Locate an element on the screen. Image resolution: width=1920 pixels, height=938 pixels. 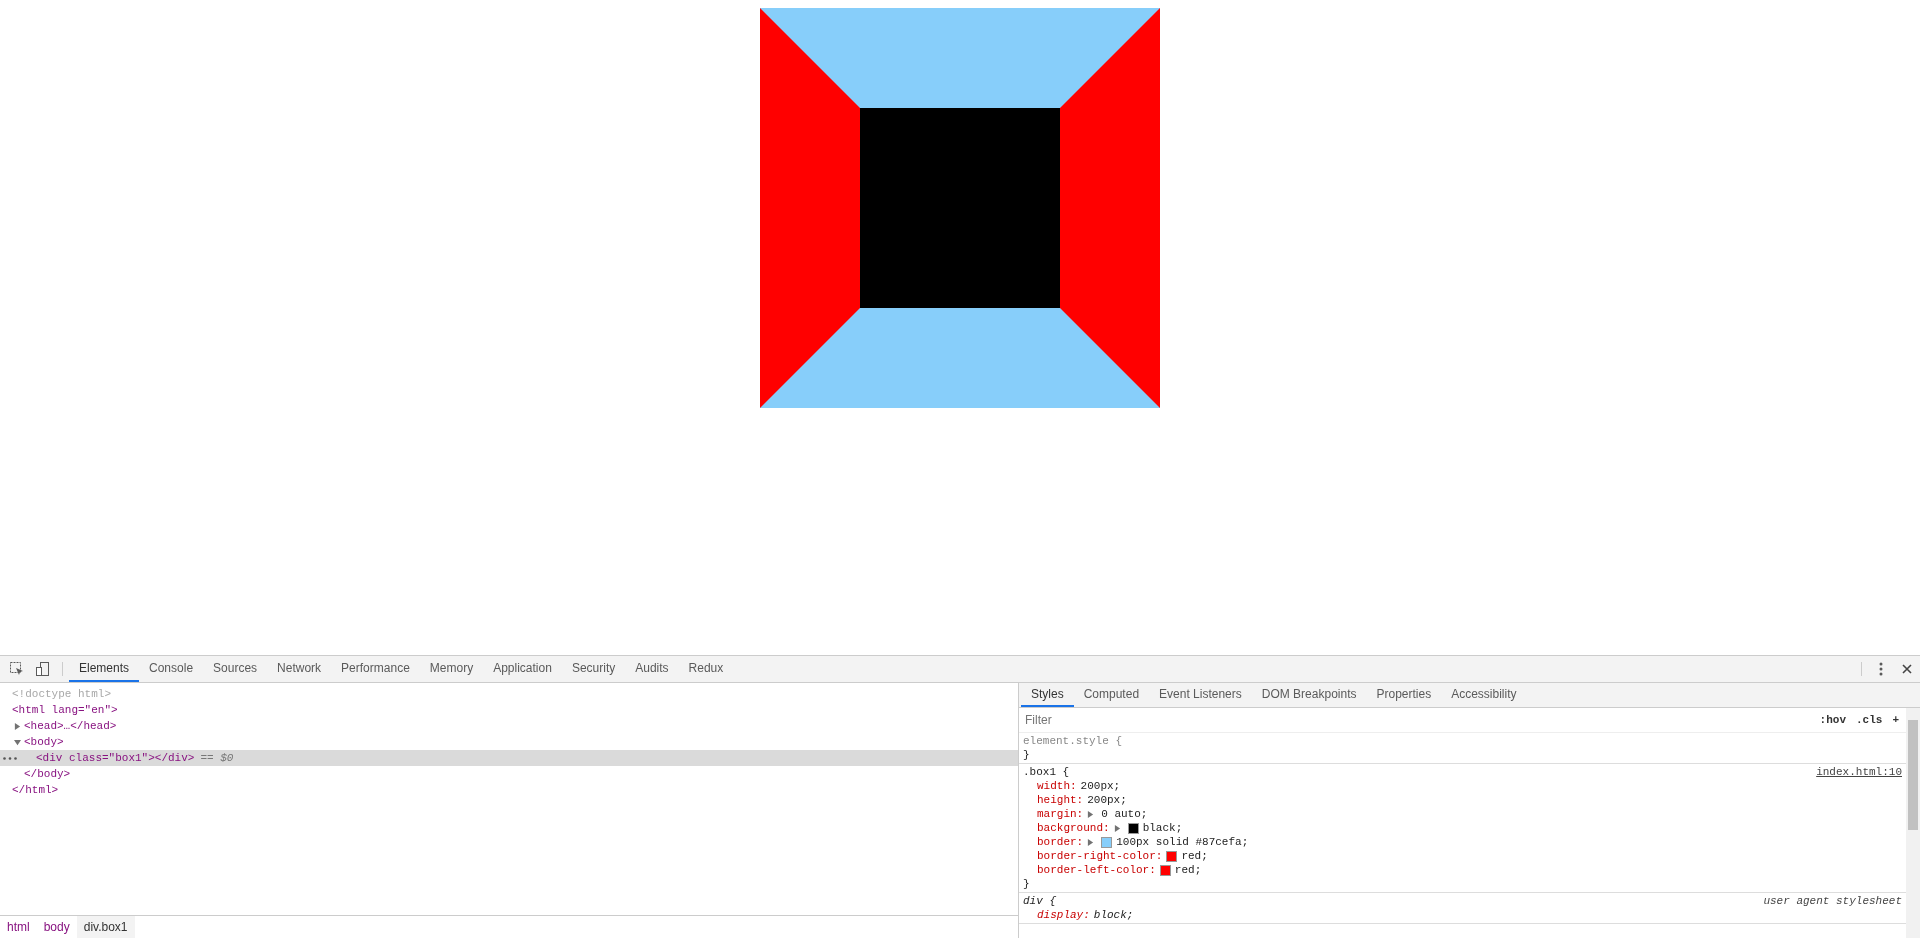
style-property: border: 100px solid #87cefa; is located at coordinates (1143, 842).